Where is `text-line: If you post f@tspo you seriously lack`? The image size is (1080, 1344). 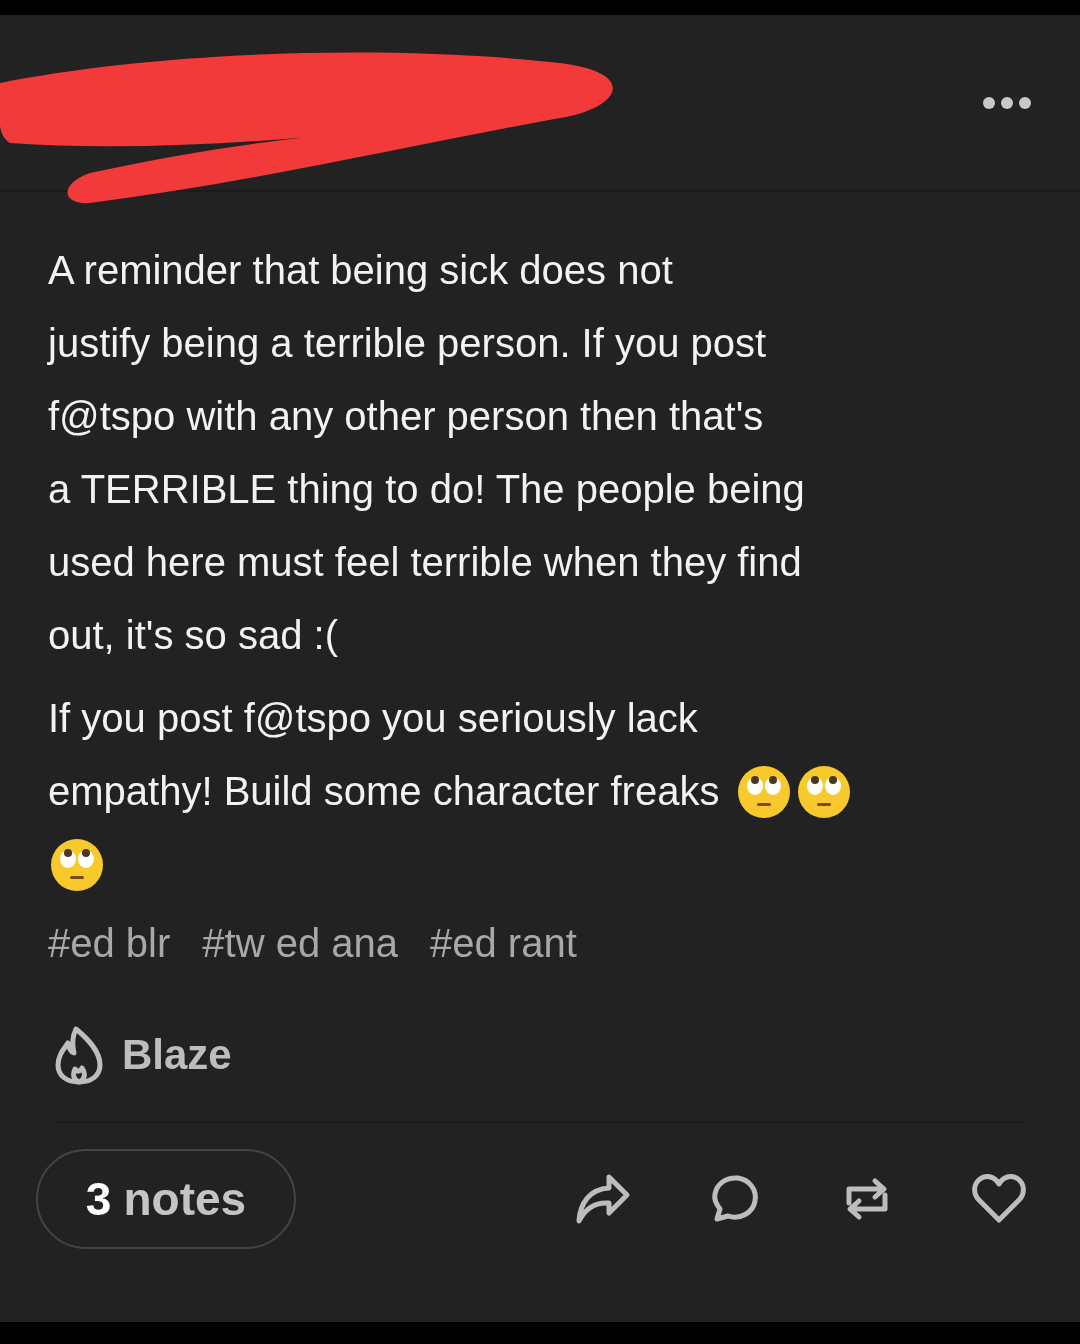 text-line: If you post f@tspo you seriously lack is located at coordinates (373, 718).